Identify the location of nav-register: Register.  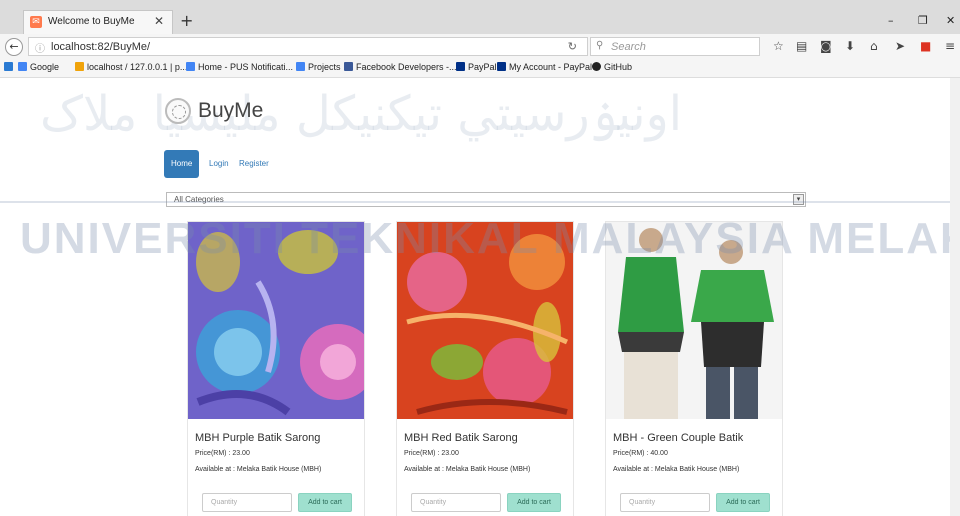
(254, 164).